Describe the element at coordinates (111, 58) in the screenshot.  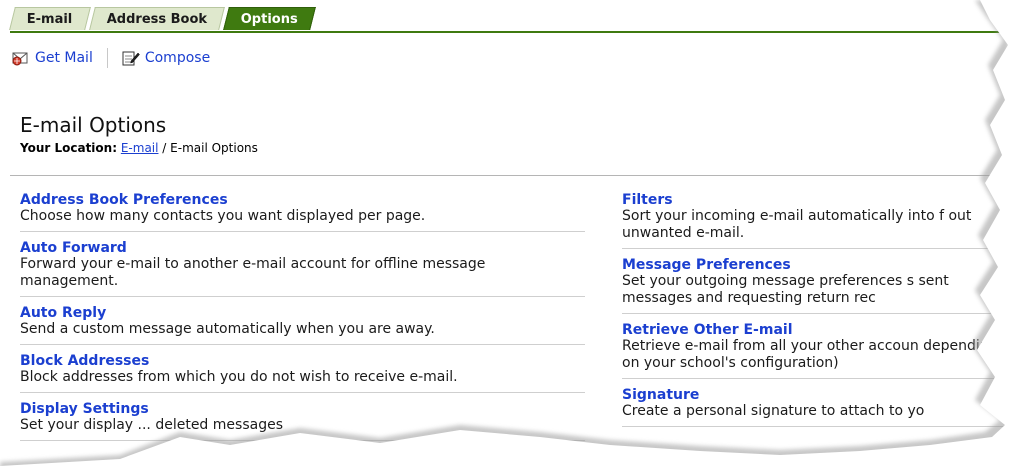
I see `toolbar: Get Mail Compose` at that location.